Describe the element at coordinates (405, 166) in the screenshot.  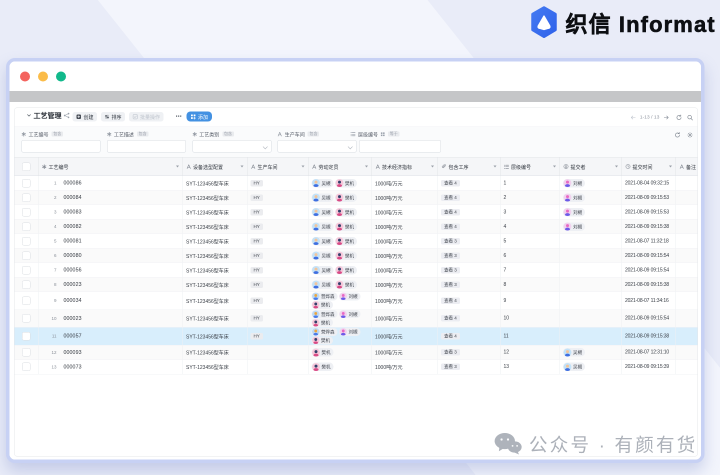
I see `column-header-indicator: 技术经济指标` at that location.